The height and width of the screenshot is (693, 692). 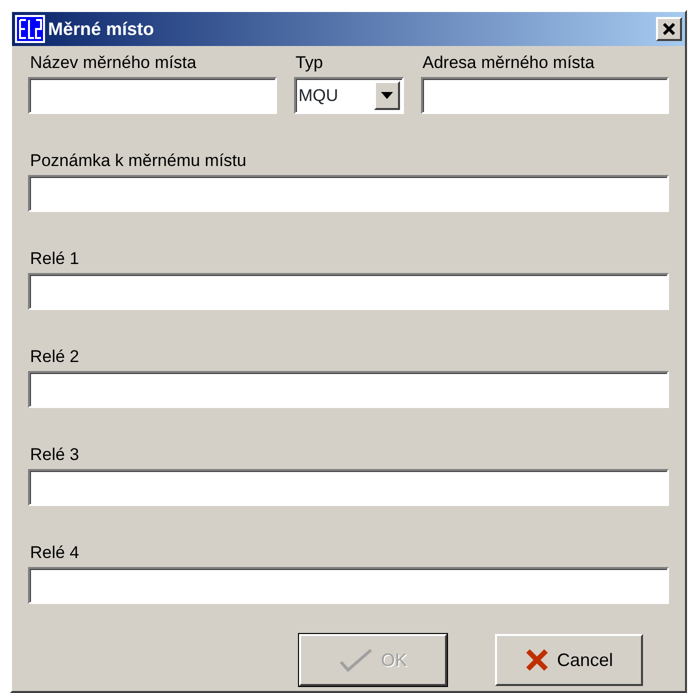 What do you see at coordinates (30, 29) in the screenshot?
I see `app-logo-icon` at bounding box center [30, 29].